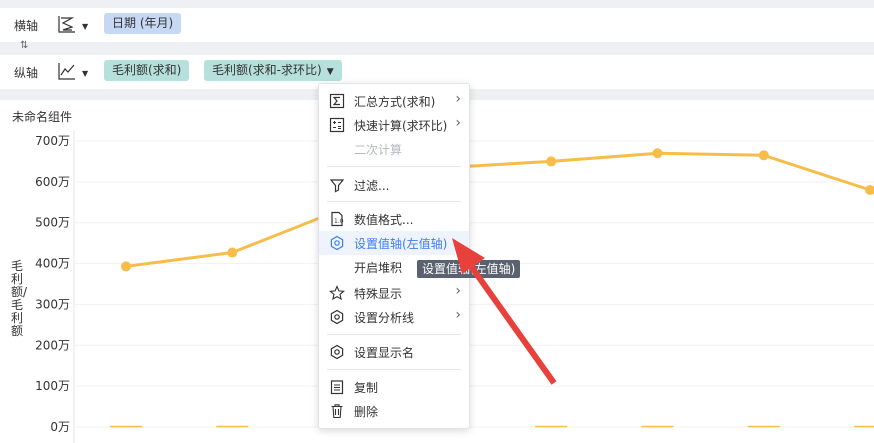 The height and width of the screenshot is (443, 874). What do you see at coordinates (384, 318) in the screenshot?
I see `menu-item-label: 设置分析线` at bounding box center [384, 318].